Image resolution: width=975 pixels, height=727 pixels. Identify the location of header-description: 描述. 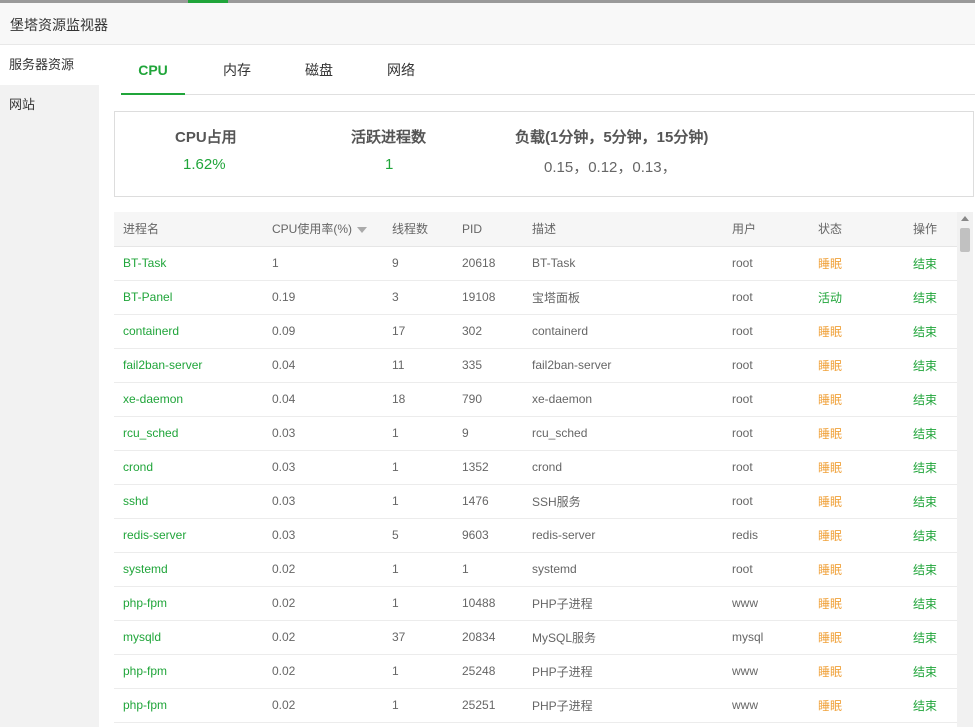
(623, 229).